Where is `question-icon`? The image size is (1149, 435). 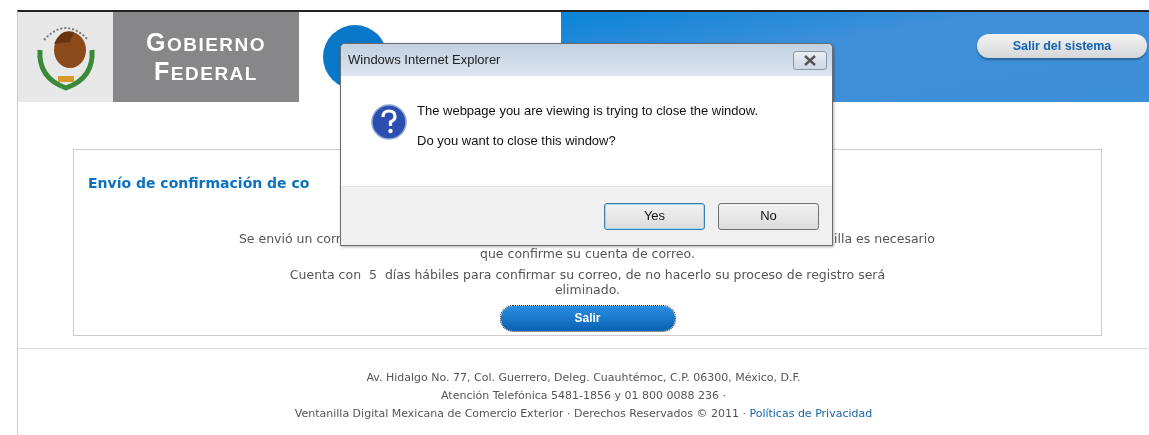 question-icon is located at coordinates (389, 122).